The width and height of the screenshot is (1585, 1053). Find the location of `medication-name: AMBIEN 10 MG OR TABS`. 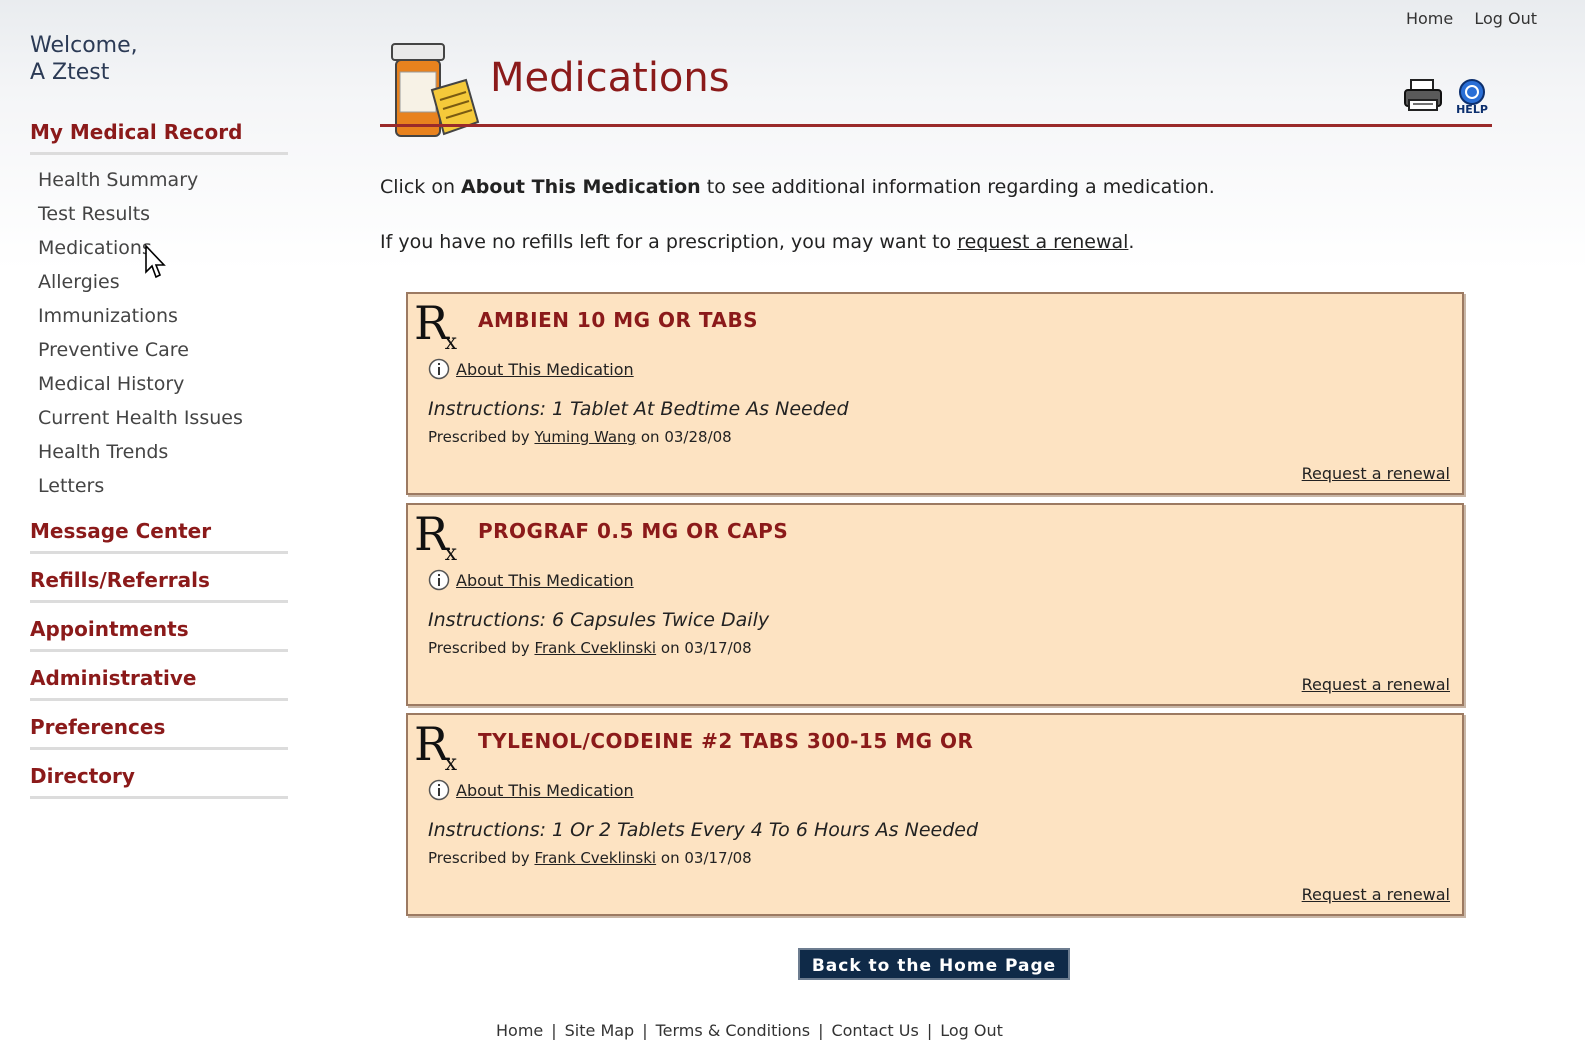

medication-name: AMBIEN 10 MG OR TABS is located at coordinates (618, 320).